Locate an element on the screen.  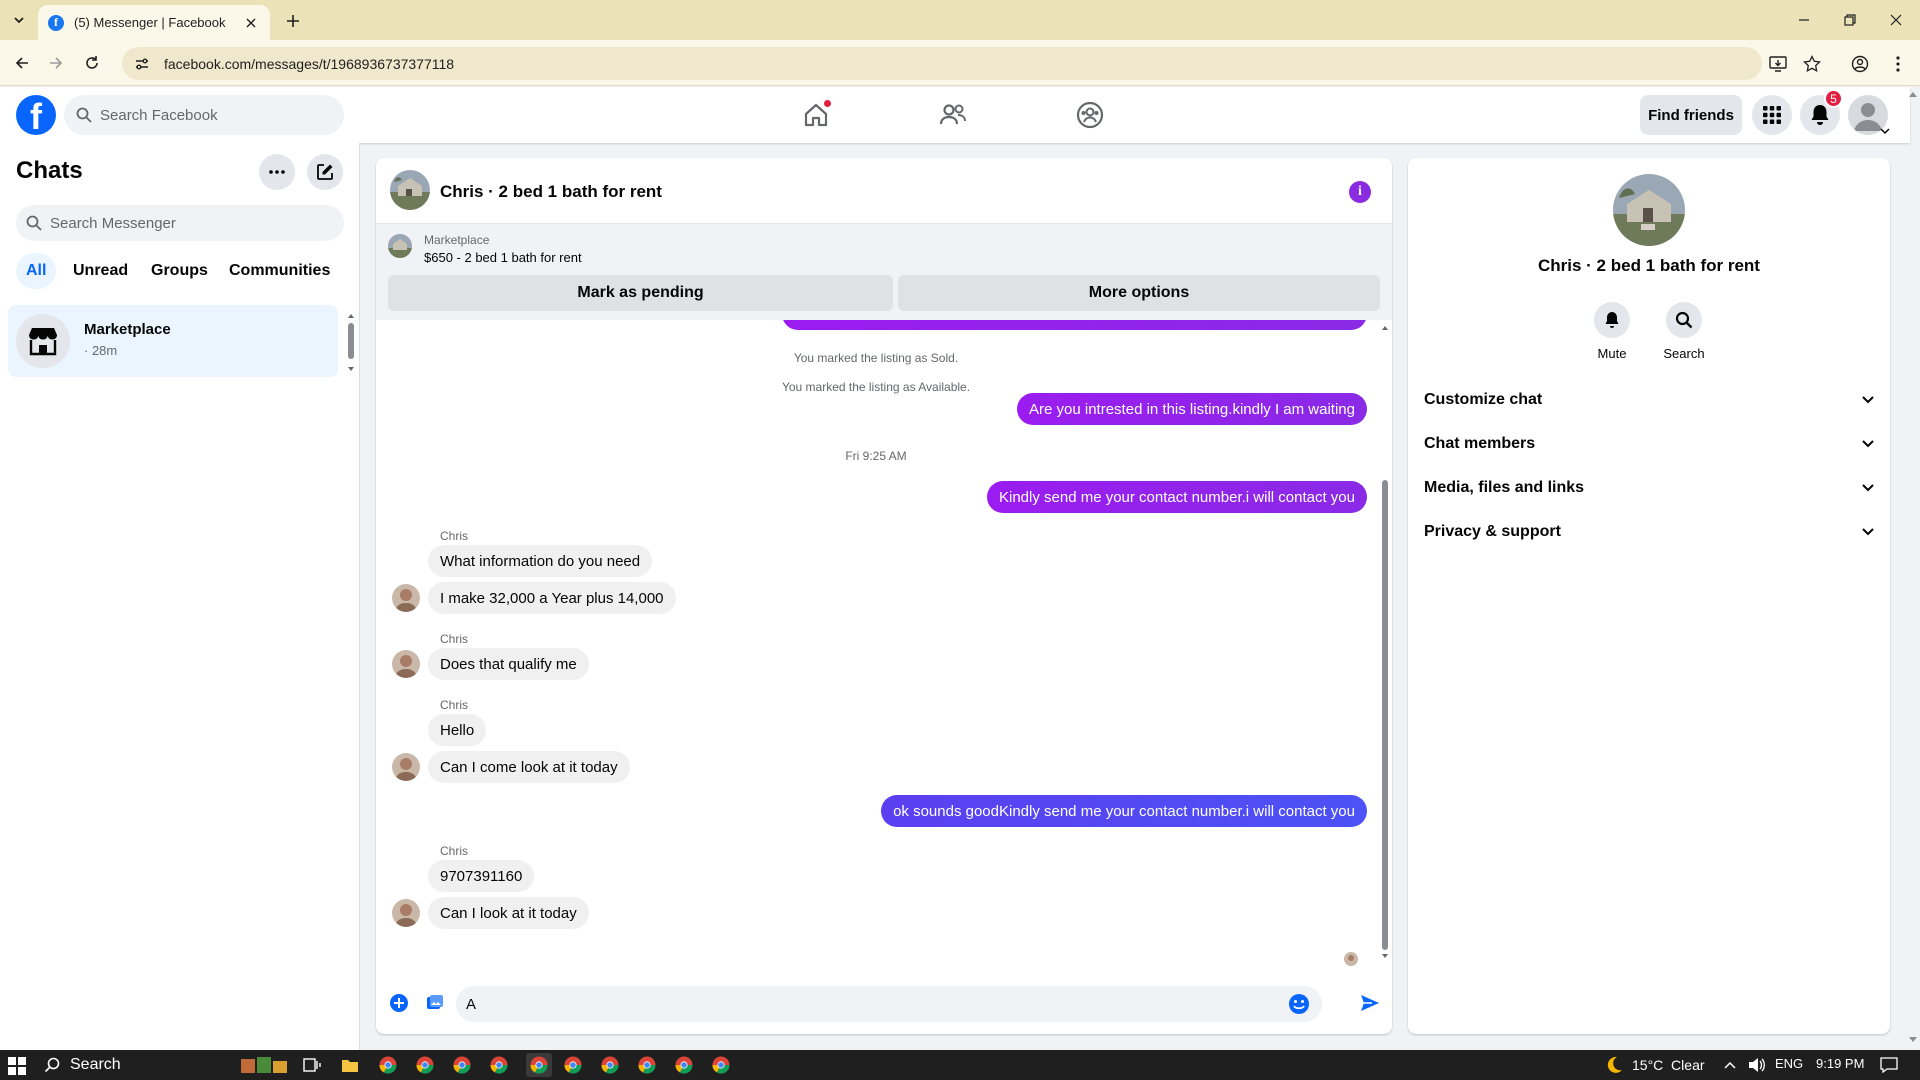
message-bubble-incoming: I make 32,000 a Year plus 14,000 is located at coordinates (552, 598).